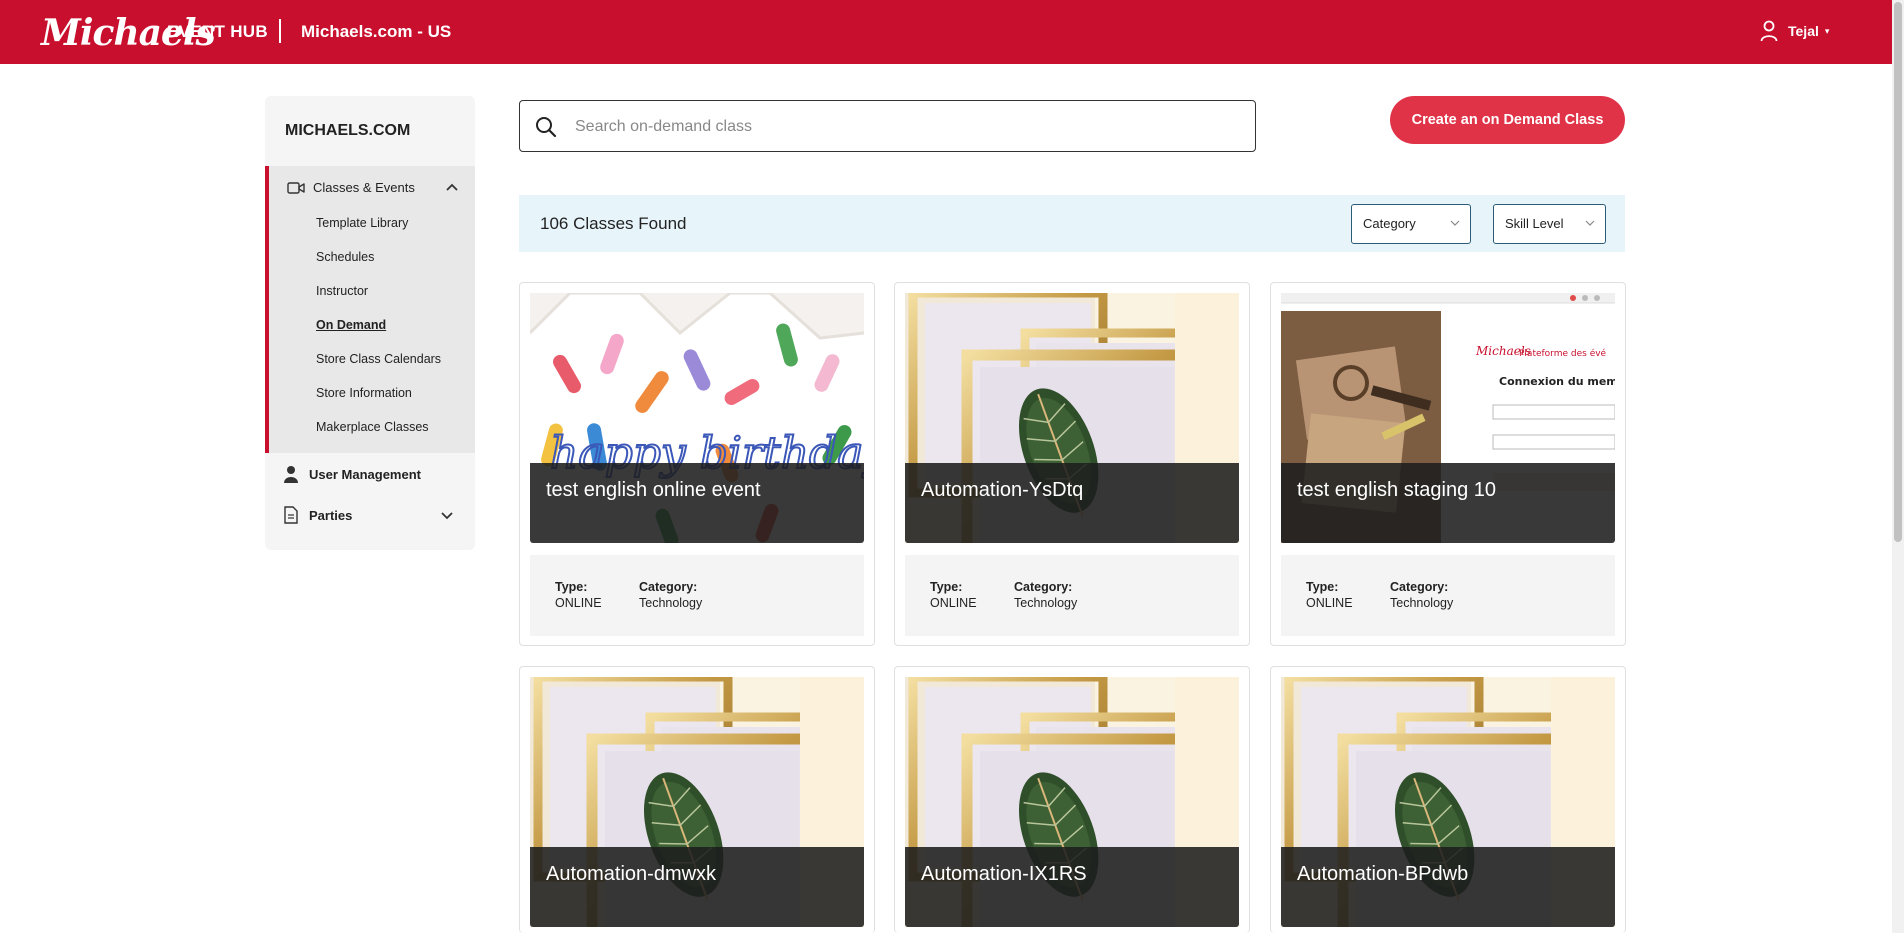  What do you see at coordinates (546, 127) in the screenshot?
I see `search-icon` at bounding box center [546, 127].